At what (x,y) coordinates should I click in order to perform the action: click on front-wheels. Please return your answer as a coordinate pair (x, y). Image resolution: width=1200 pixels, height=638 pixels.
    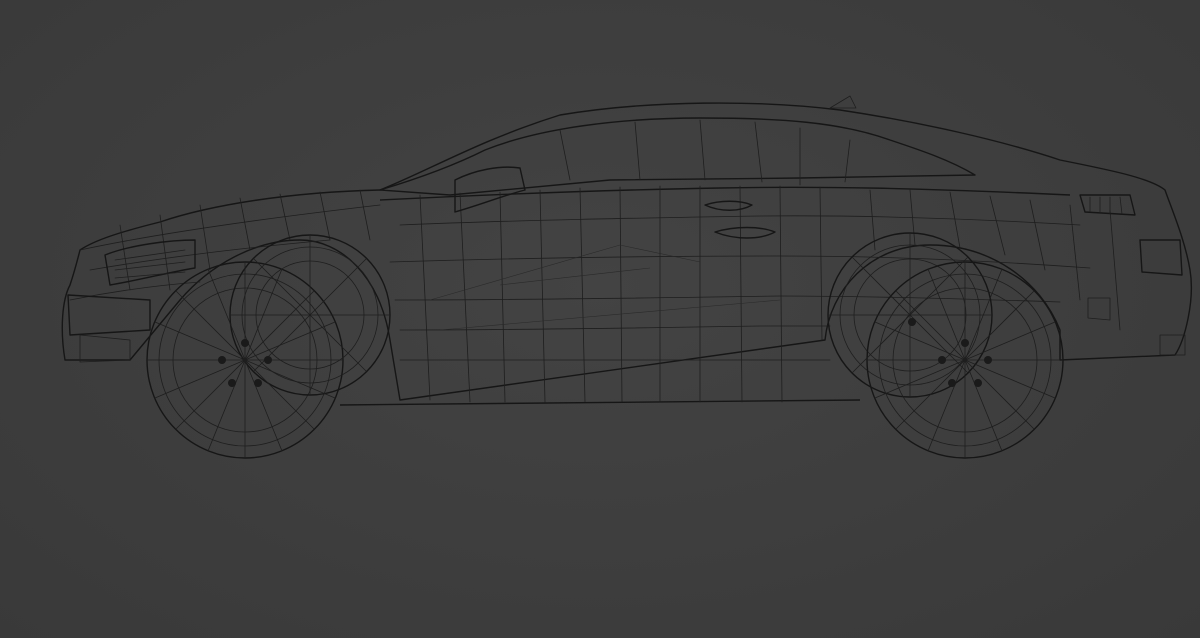
    Looking at the image, I should click on (268, 346).